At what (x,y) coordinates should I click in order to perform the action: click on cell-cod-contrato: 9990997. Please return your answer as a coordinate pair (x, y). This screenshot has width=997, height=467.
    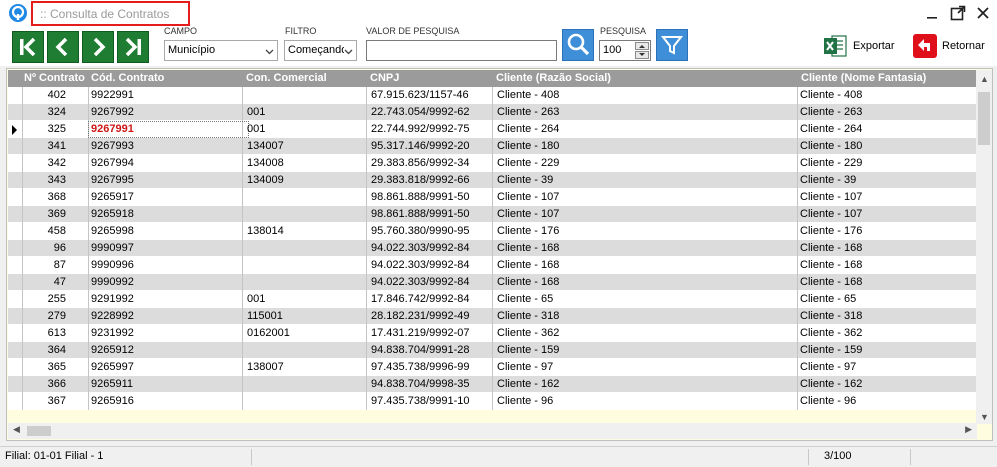
    Looking at the image, I should click on (112, 248).